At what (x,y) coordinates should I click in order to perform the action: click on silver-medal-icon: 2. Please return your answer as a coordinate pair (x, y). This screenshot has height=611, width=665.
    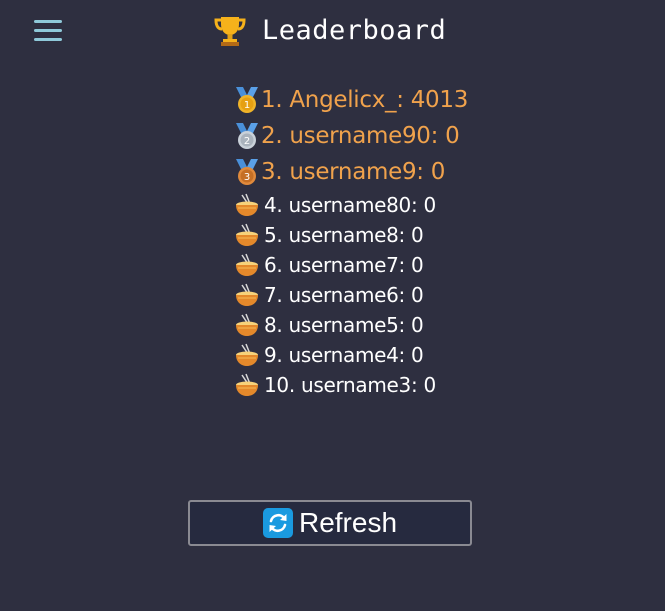
    Looking at the image, I should click on (247, 136).